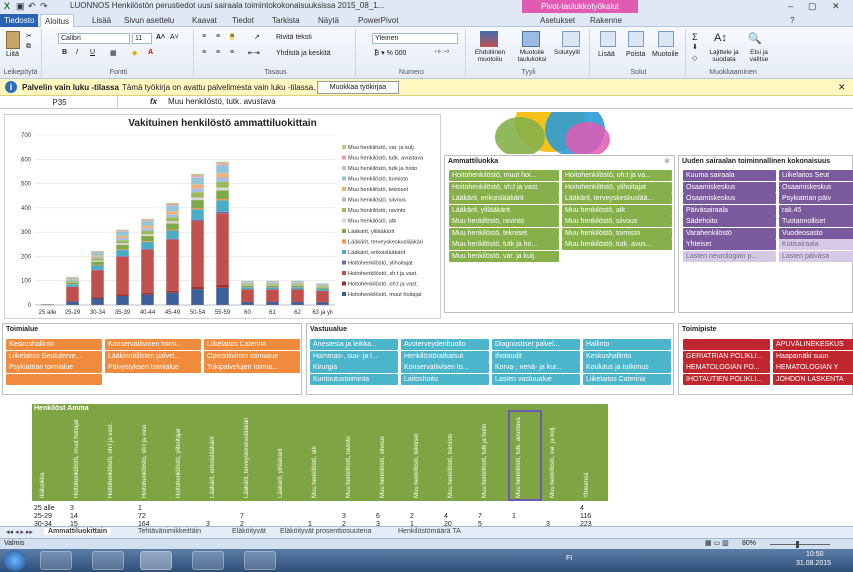 The width and height of the screenshot is (853, 572). I want to click on pivot-column-header: Lääkärit, ylilääkärit, so click(283, 473).